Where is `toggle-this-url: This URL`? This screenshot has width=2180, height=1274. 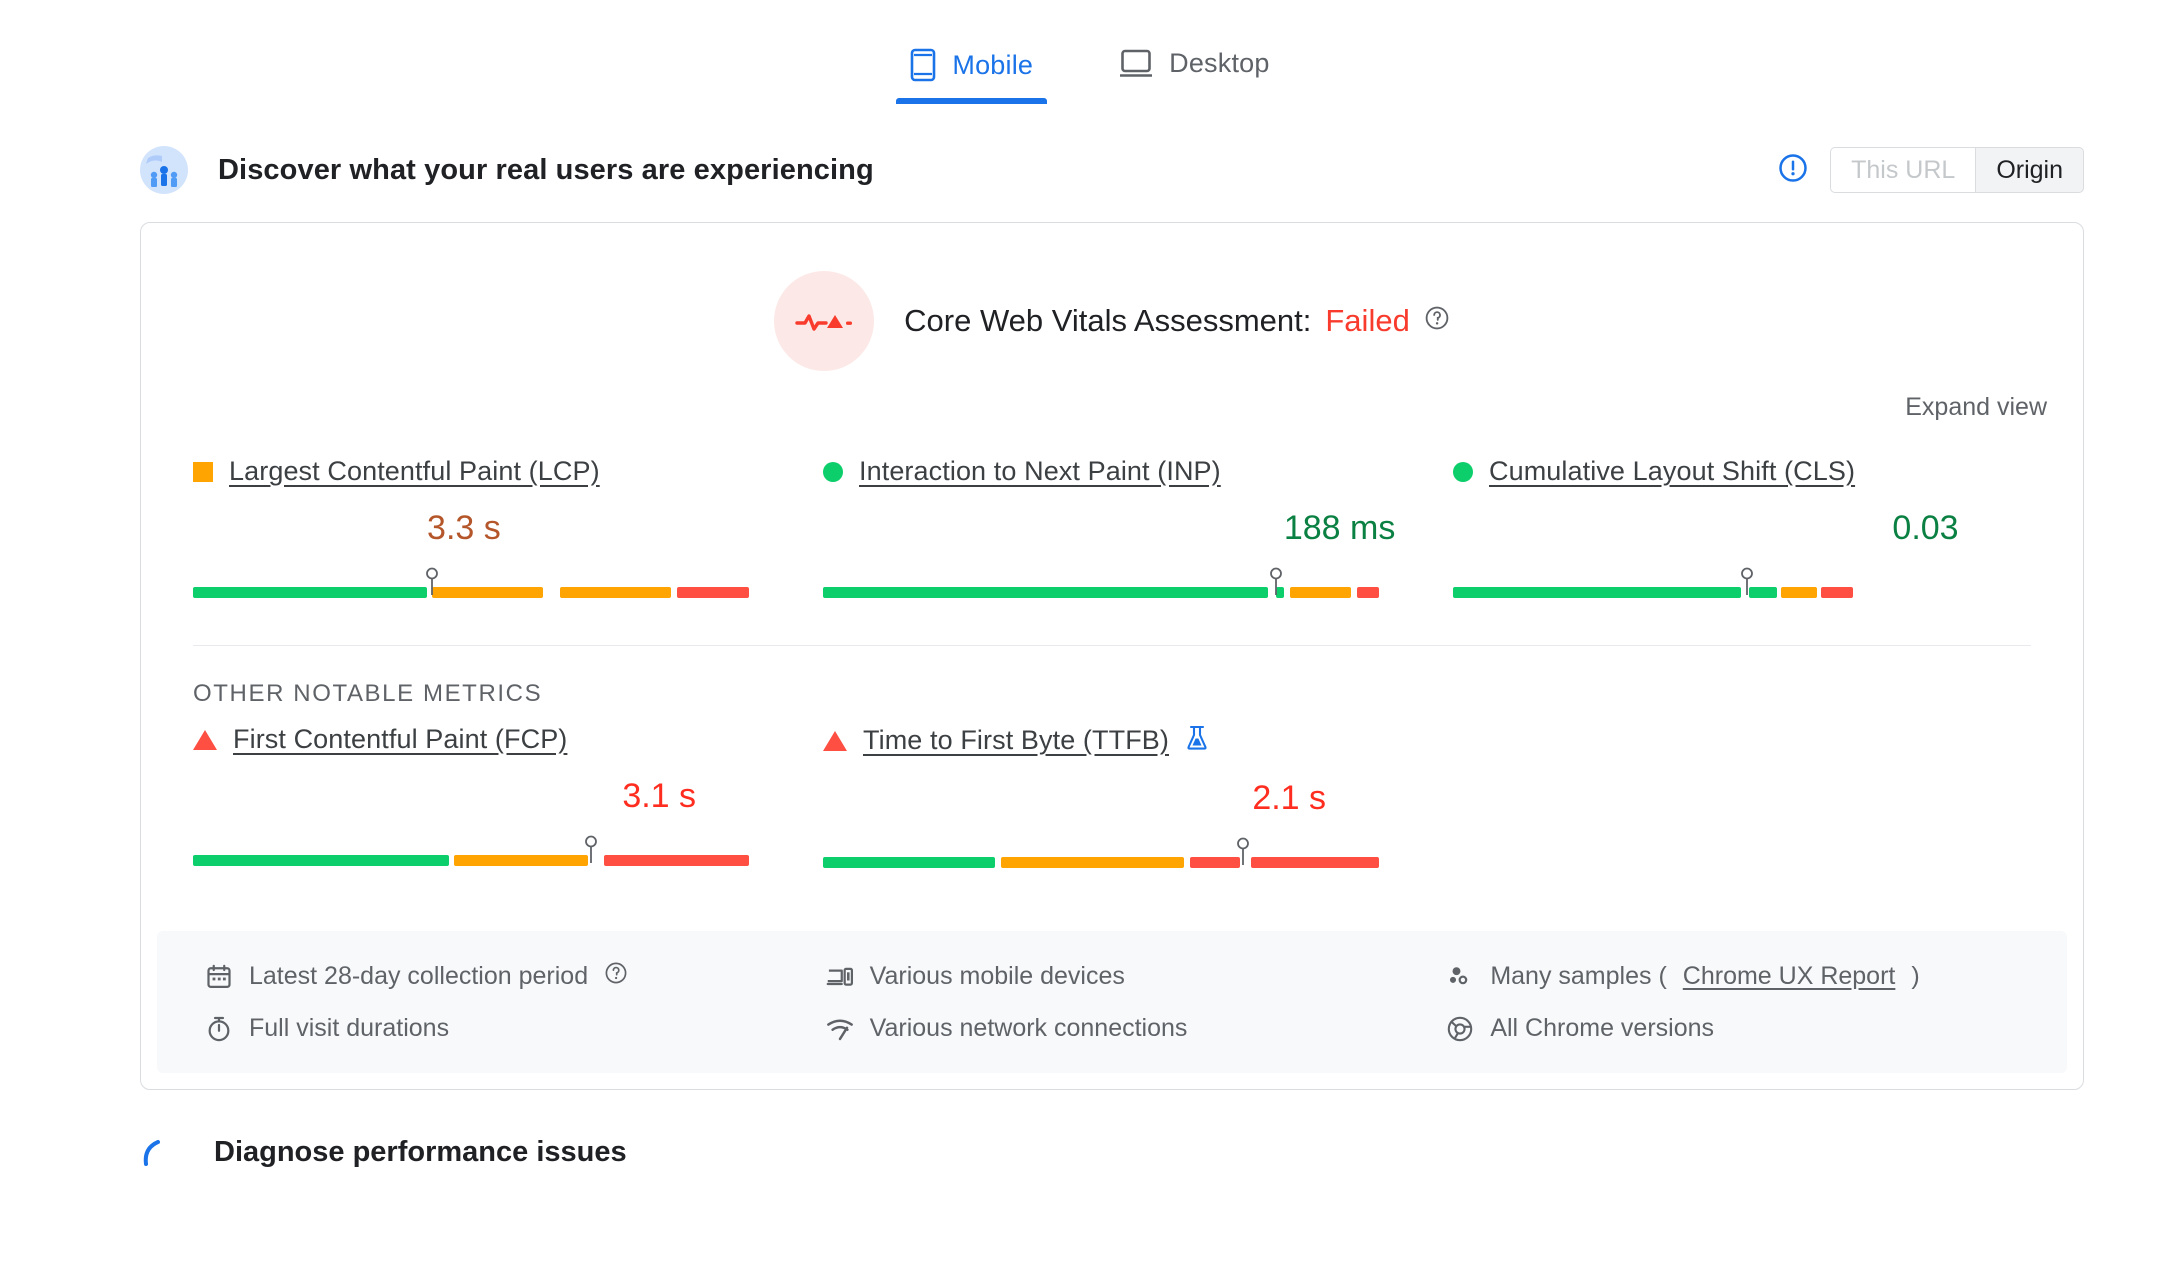 toggle-this-url: This URL is located at coordinates (1903, 170).